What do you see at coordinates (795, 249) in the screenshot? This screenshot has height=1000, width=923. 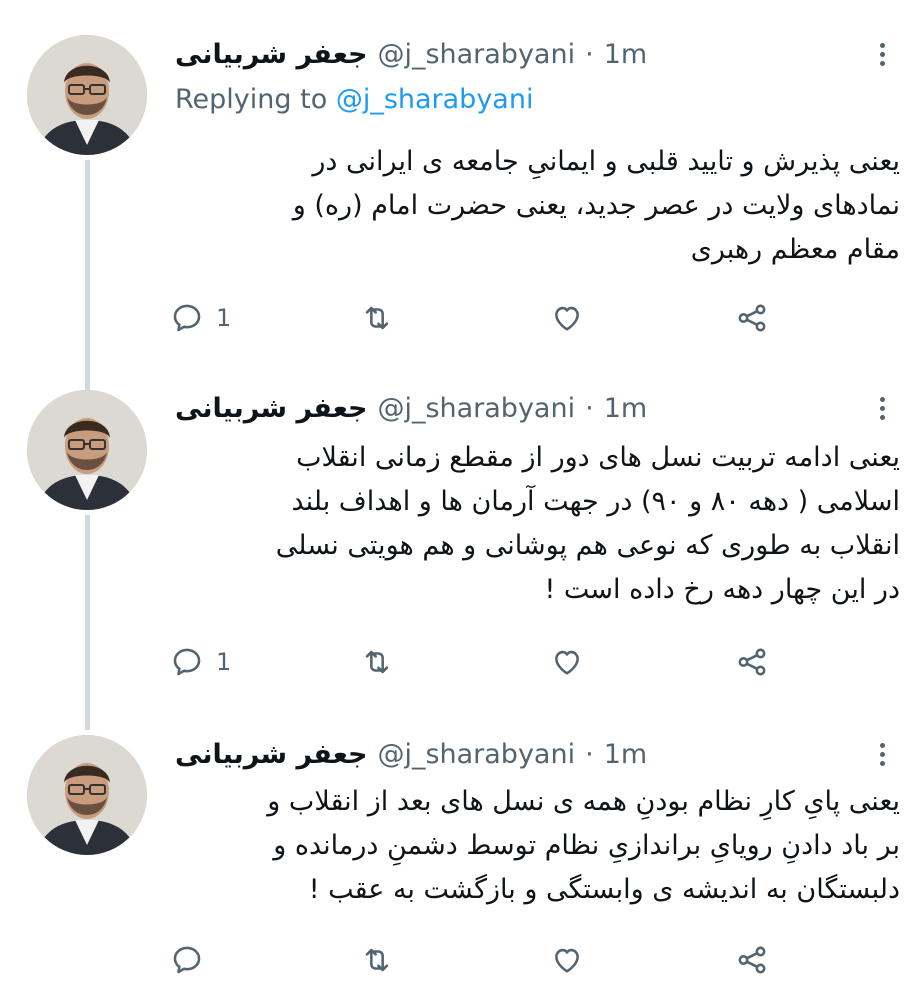 I see `tweet-text-line: مقام معظم رهبری` at bounding box center [795, 249].